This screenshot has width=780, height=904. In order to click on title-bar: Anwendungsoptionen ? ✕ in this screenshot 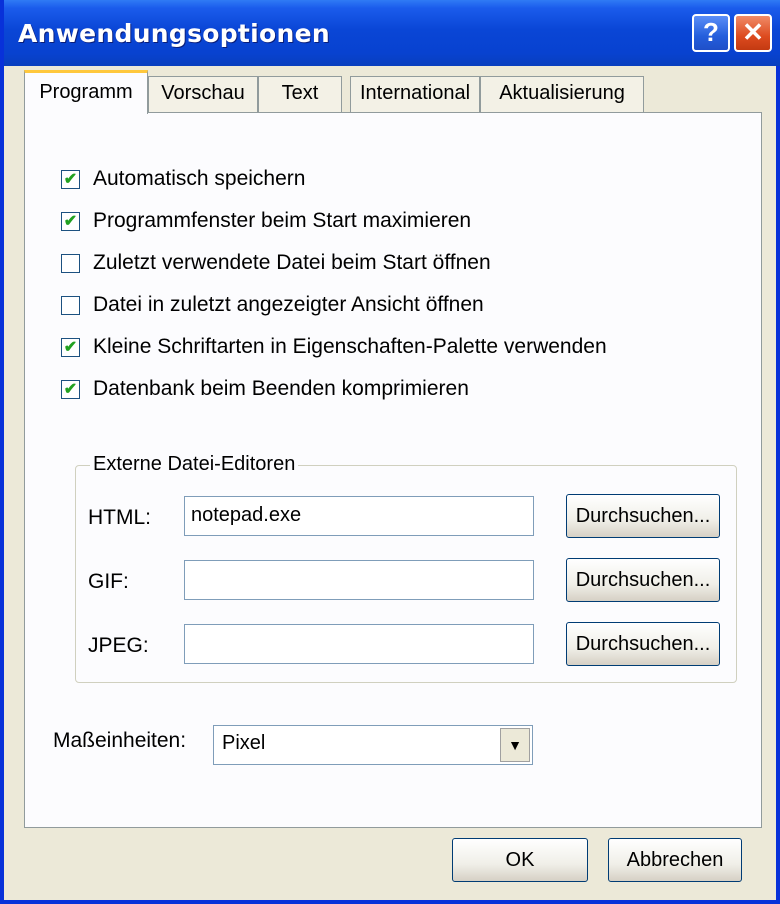, I will do `click(392, 33)`.